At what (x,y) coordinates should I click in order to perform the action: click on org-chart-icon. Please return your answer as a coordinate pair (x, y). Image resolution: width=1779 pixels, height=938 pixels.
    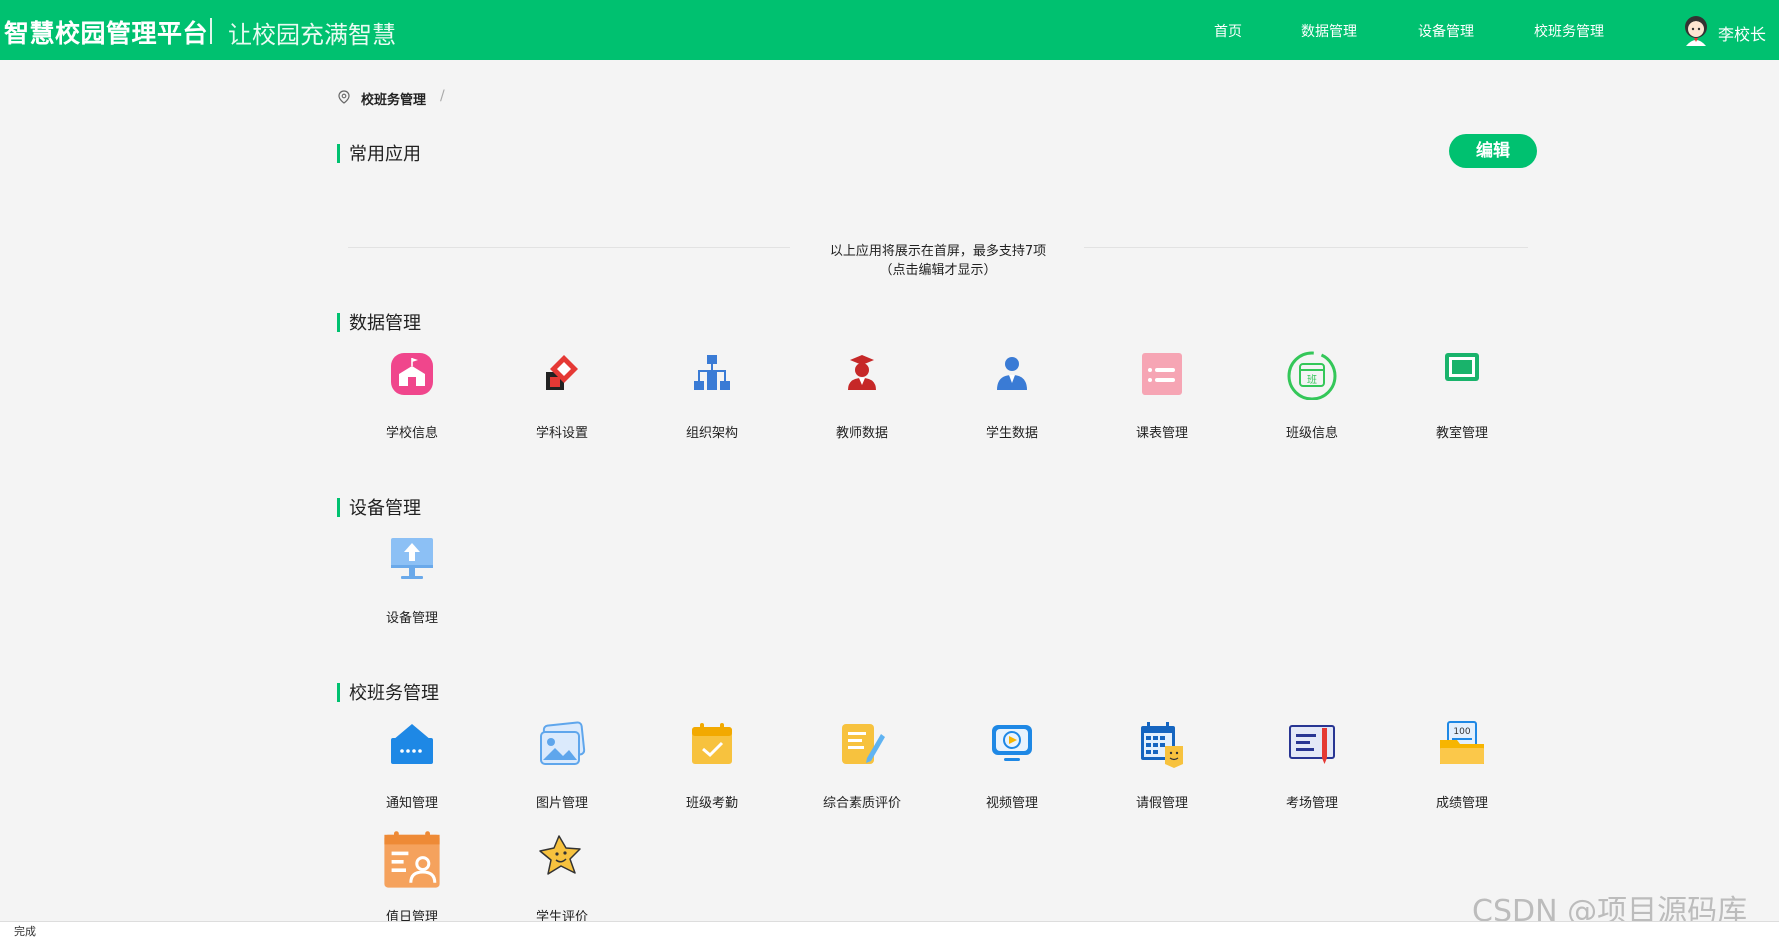
    Looking at the image, I should click on (712, 372).